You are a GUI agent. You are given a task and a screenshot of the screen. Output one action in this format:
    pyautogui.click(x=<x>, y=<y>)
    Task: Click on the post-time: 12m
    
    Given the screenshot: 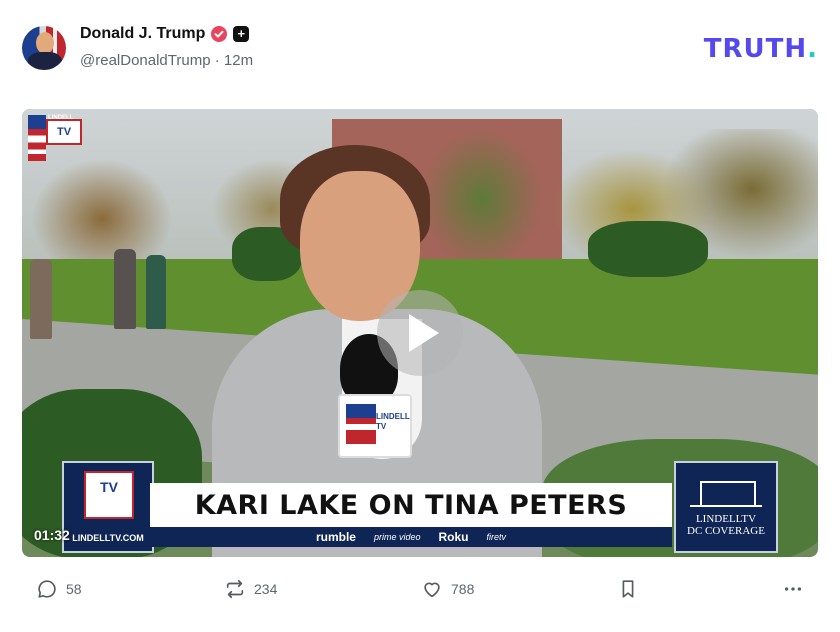 What is the action you would take?
    pyautogui.click(x=238, y=60)
    